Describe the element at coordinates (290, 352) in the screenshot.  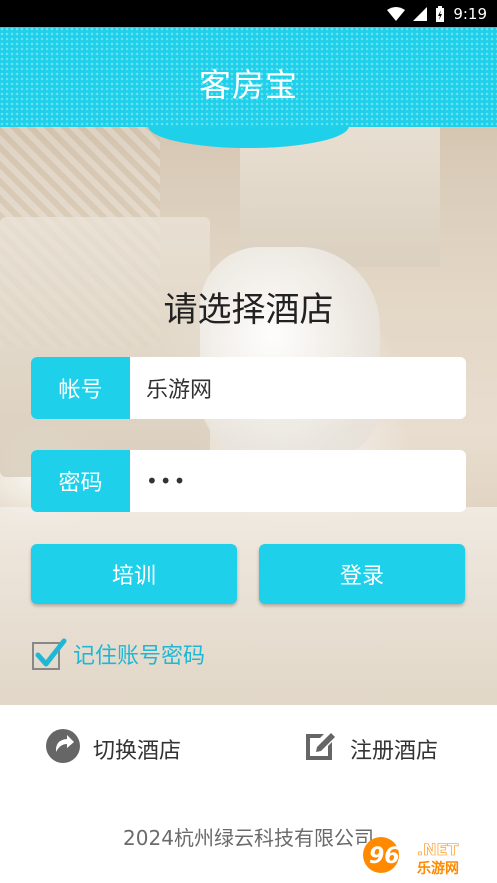
I see `background-pillow` at that location.